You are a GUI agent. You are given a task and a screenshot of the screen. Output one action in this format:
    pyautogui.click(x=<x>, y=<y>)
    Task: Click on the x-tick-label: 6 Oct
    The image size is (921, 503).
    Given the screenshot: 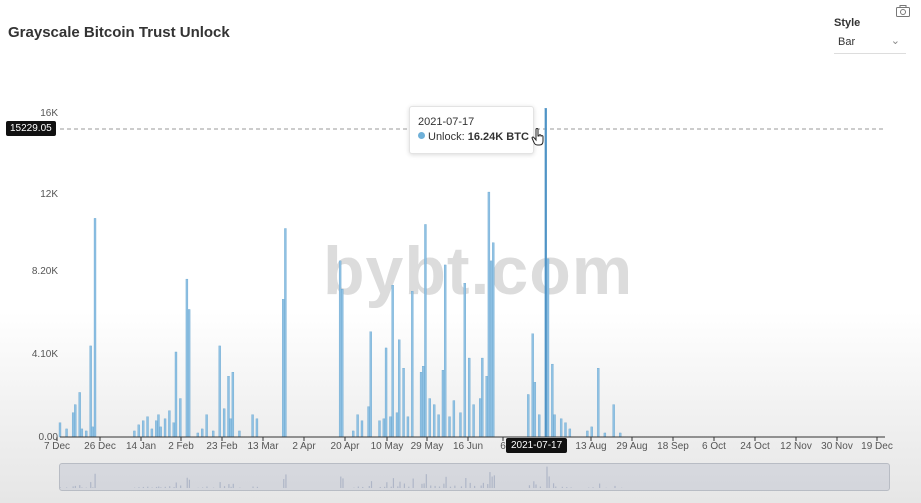 What is the action you would take?
    pyautogui.click(x=714, y=446)
    